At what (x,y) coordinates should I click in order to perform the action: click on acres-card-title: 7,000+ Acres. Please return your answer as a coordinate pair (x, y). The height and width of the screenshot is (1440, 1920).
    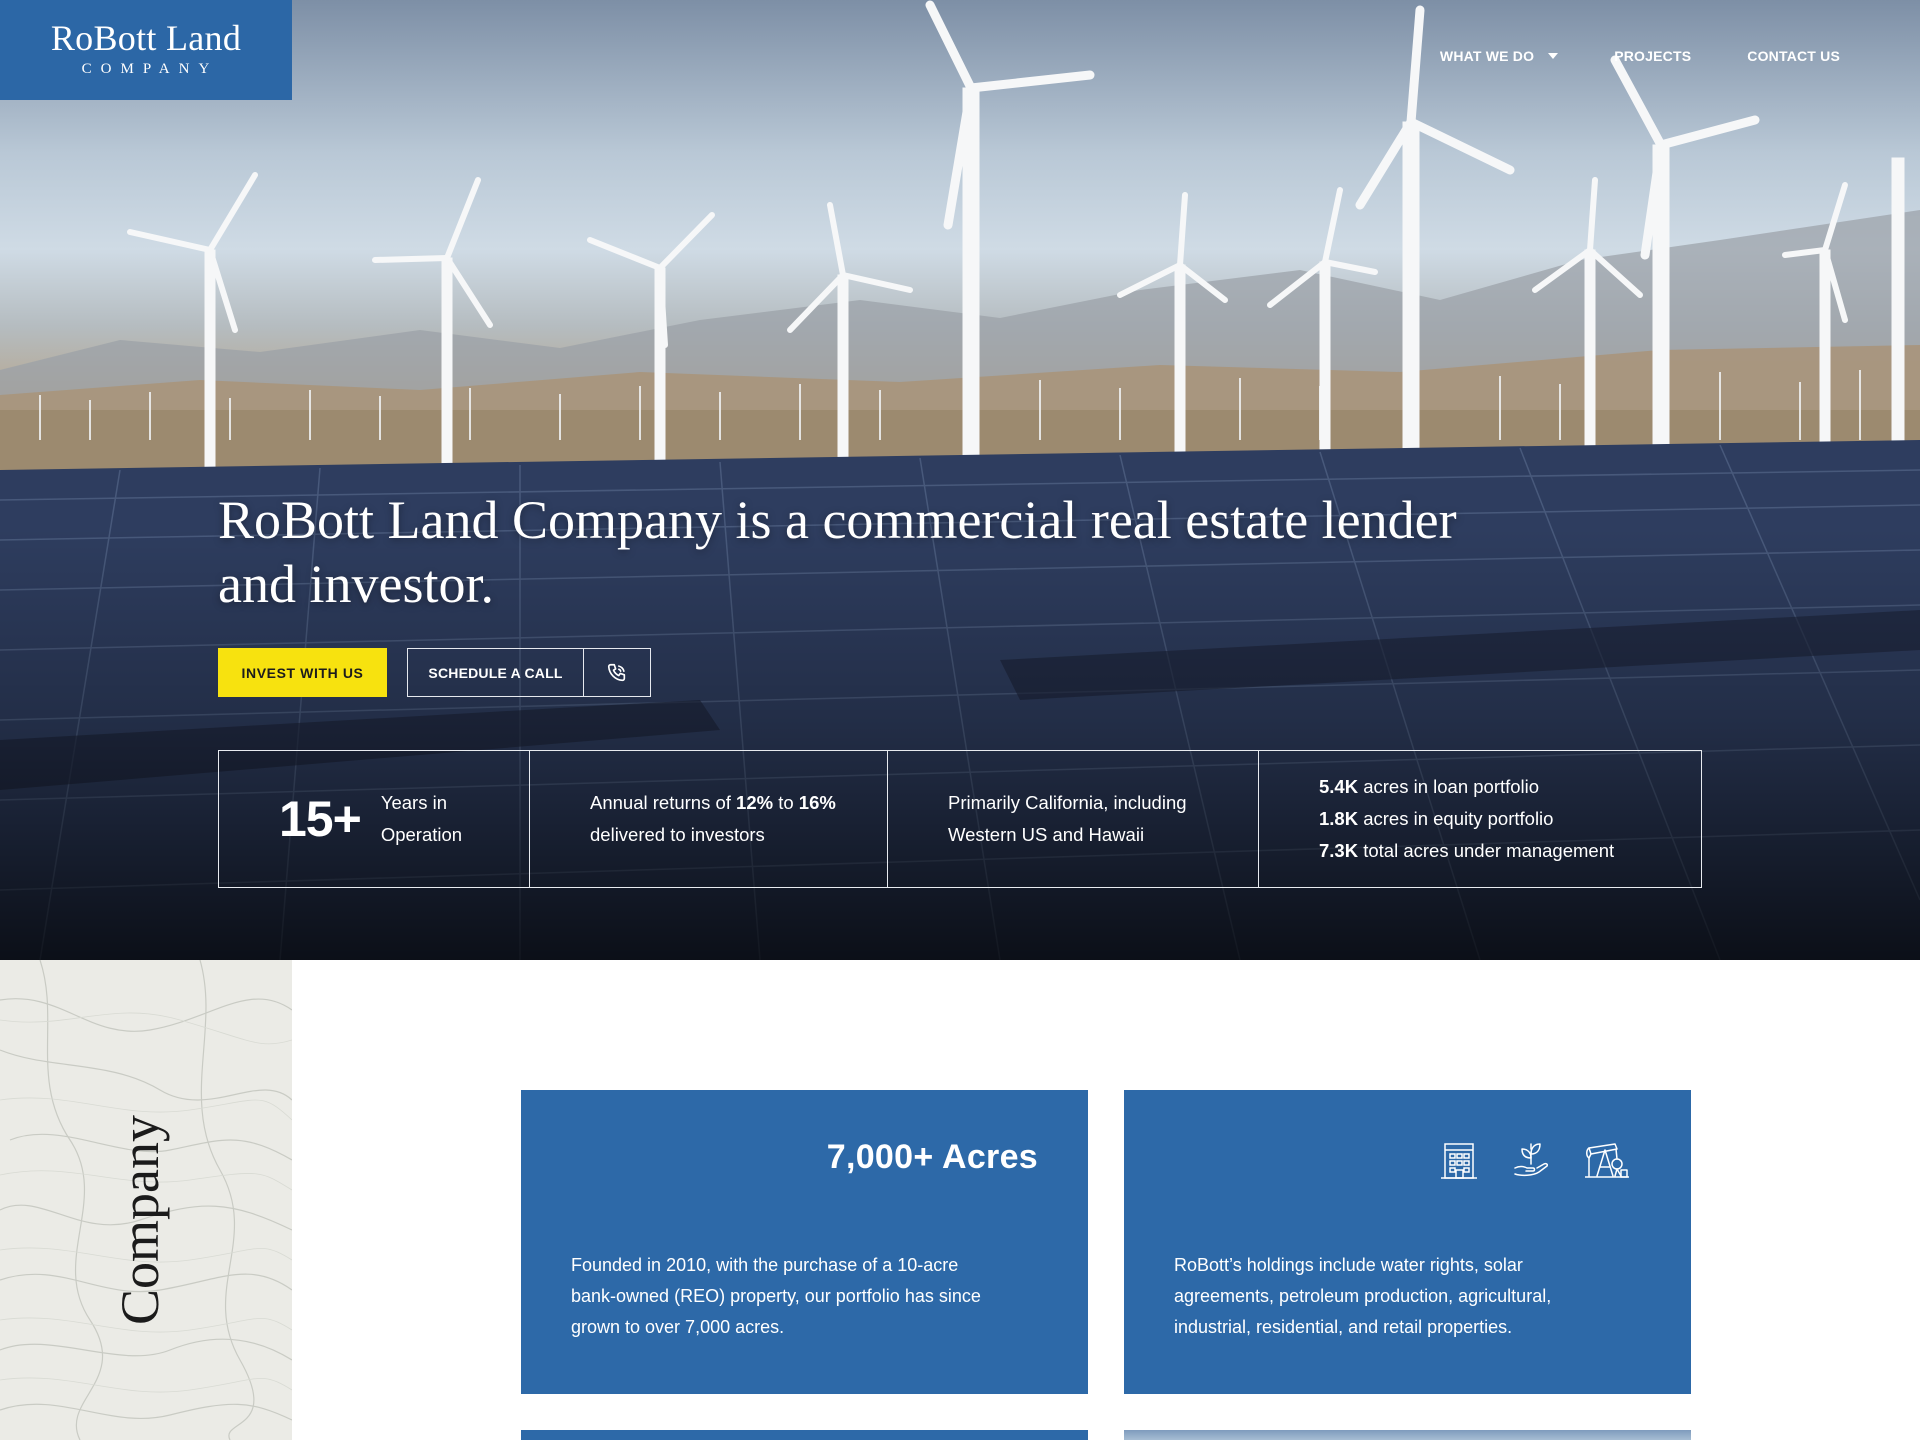
    Looking at the image, I should click on (932, 1157).